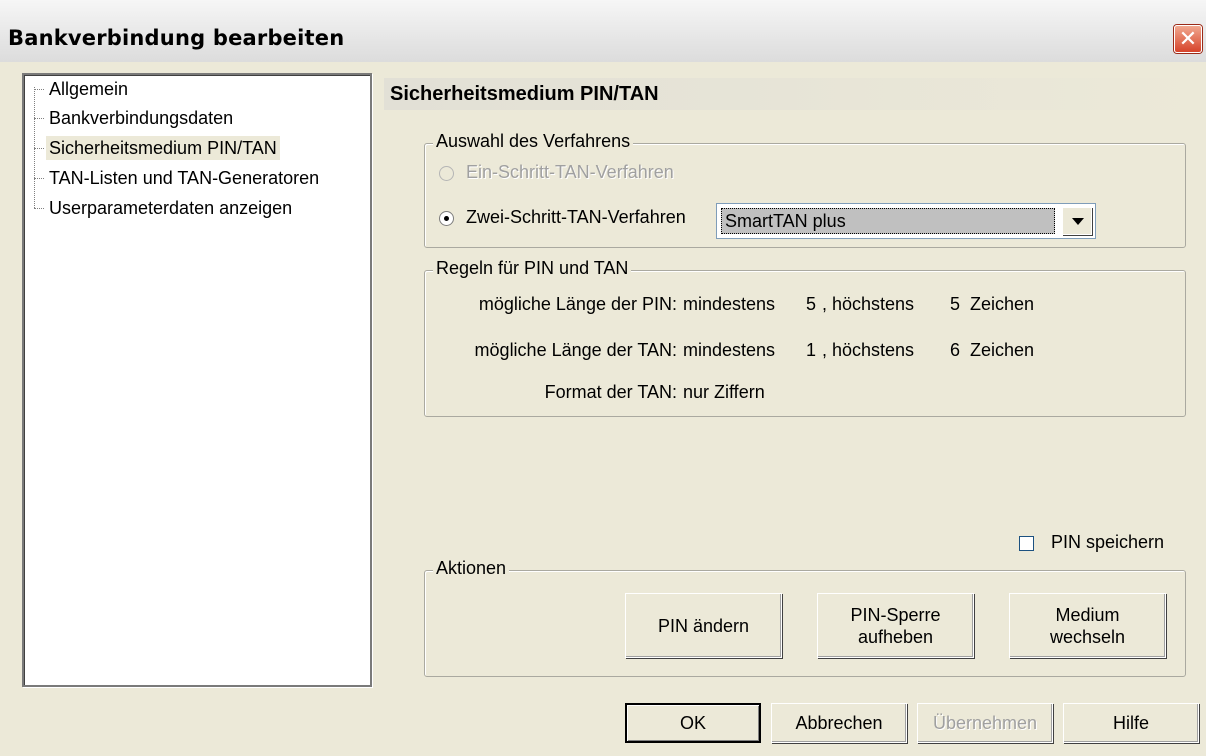 The image size is (1206, 756). Describe the element at coordinates (177, 178) in the screenshot. I see `tree-item-tan-listen: TAN-Listen und TAN-Generatoren` at that location.